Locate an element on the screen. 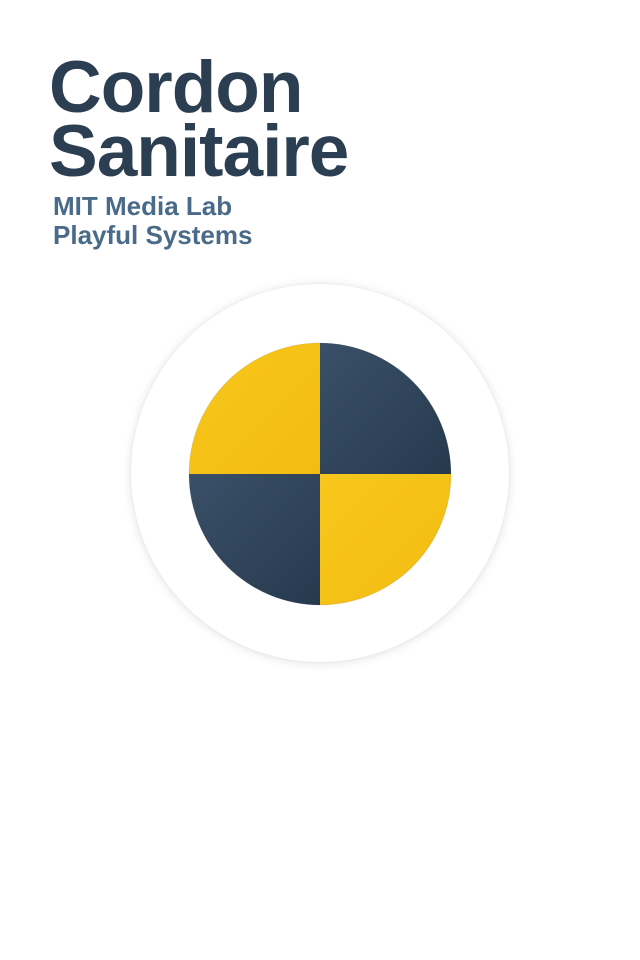  logo-quadrant-top-right is located at coordinates (385, 408).